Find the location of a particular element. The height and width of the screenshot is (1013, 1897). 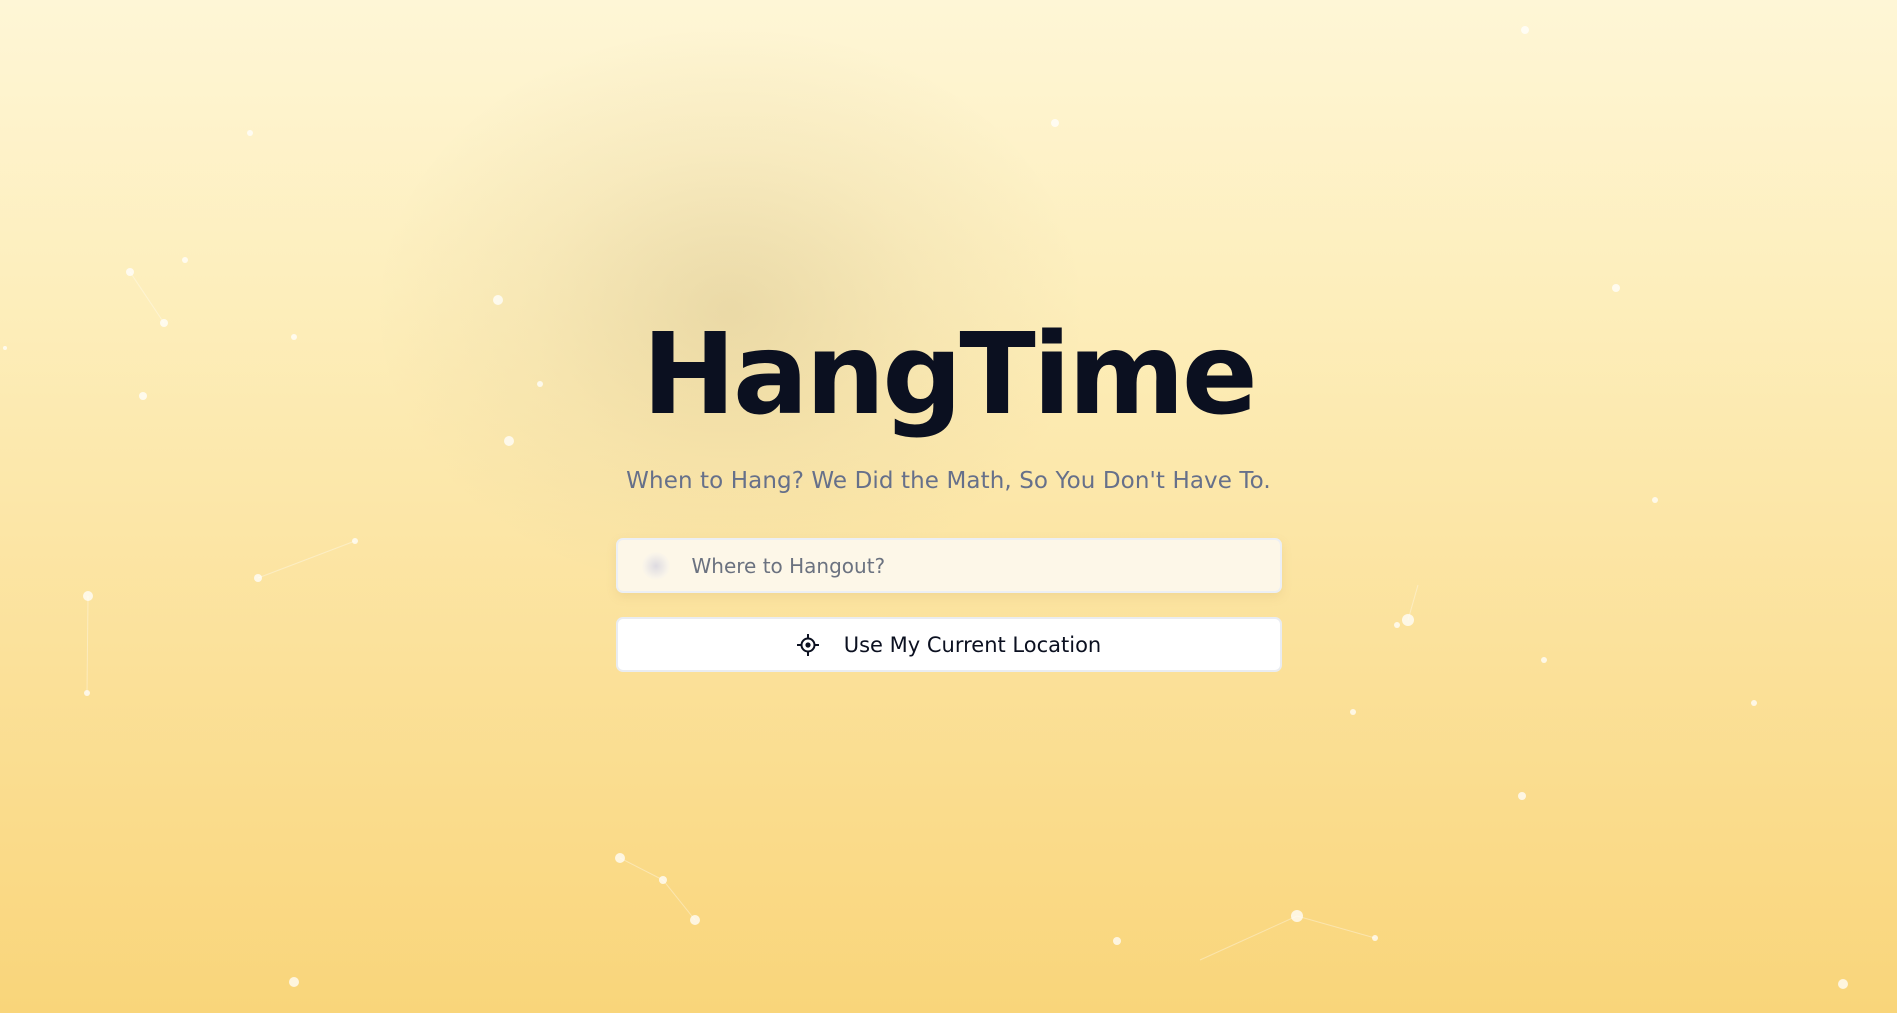

search-icon is located at coordinates (655, 565).